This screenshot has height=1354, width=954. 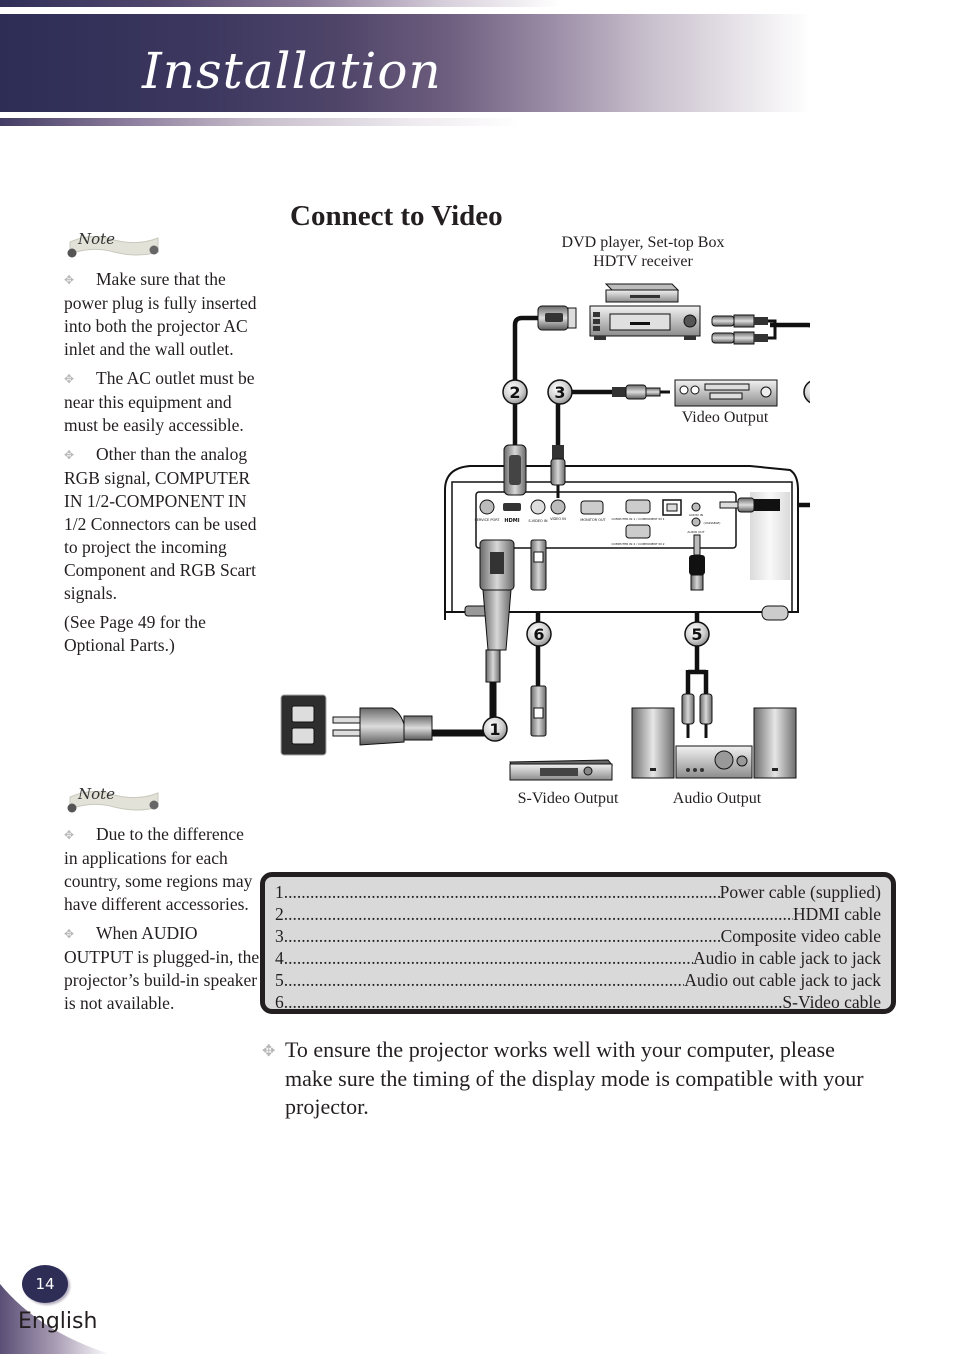 I want to click on port-label-computer-in-2: COMPUTER IN 2 / COMPONENT IN 2, so click(x=637, y=544).